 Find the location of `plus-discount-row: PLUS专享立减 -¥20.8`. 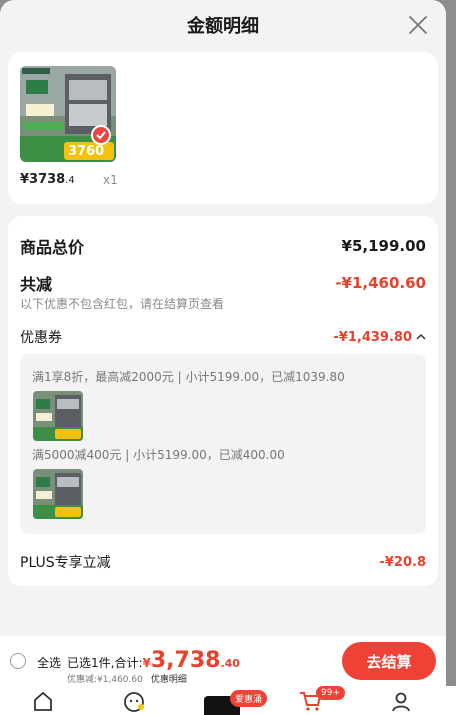

plus-discount-row: PLUS专享立减 -¥20.8 is located at coordinates (223, 562).